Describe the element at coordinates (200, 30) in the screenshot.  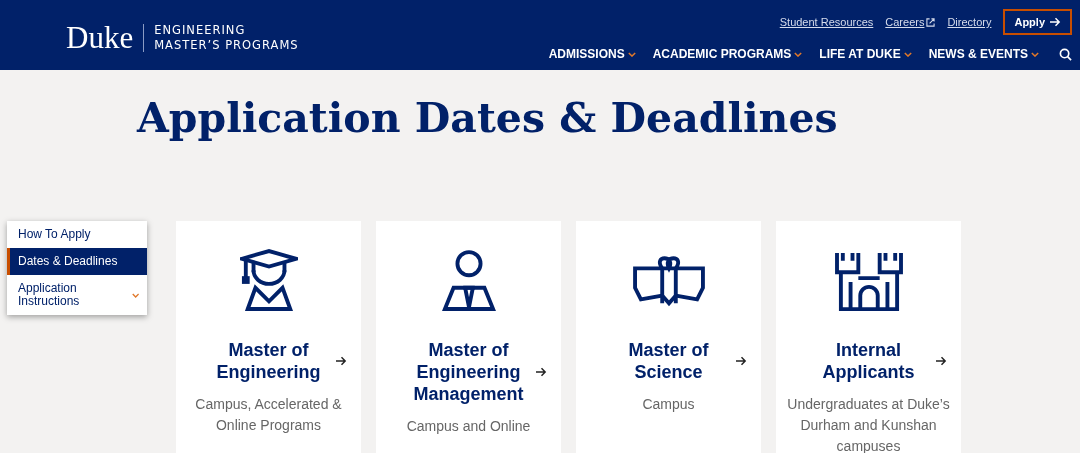
I see `site-subtitle: ENGINEERING` at that location.